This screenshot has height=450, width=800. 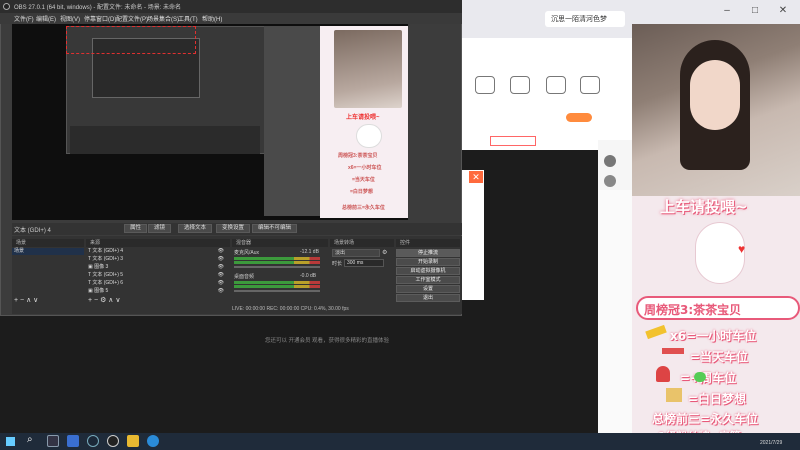 What do you see at coordinates (108, 259) in the screenshot?
I see `source-name: 文本 (GDI+) 3` at bounding box center [108, 259].